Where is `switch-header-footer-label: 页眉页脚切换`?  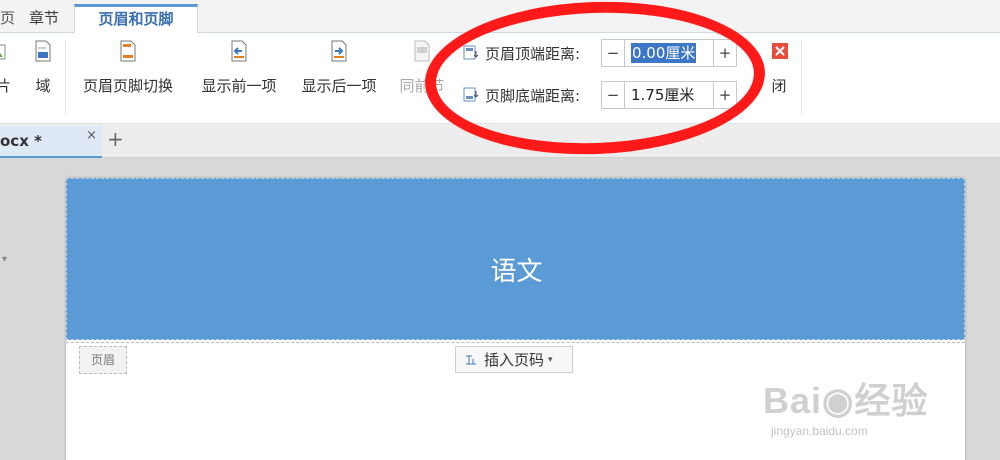
switch-header-footer-label: 页眉页脚切换 is located at coordinates (127, 86).